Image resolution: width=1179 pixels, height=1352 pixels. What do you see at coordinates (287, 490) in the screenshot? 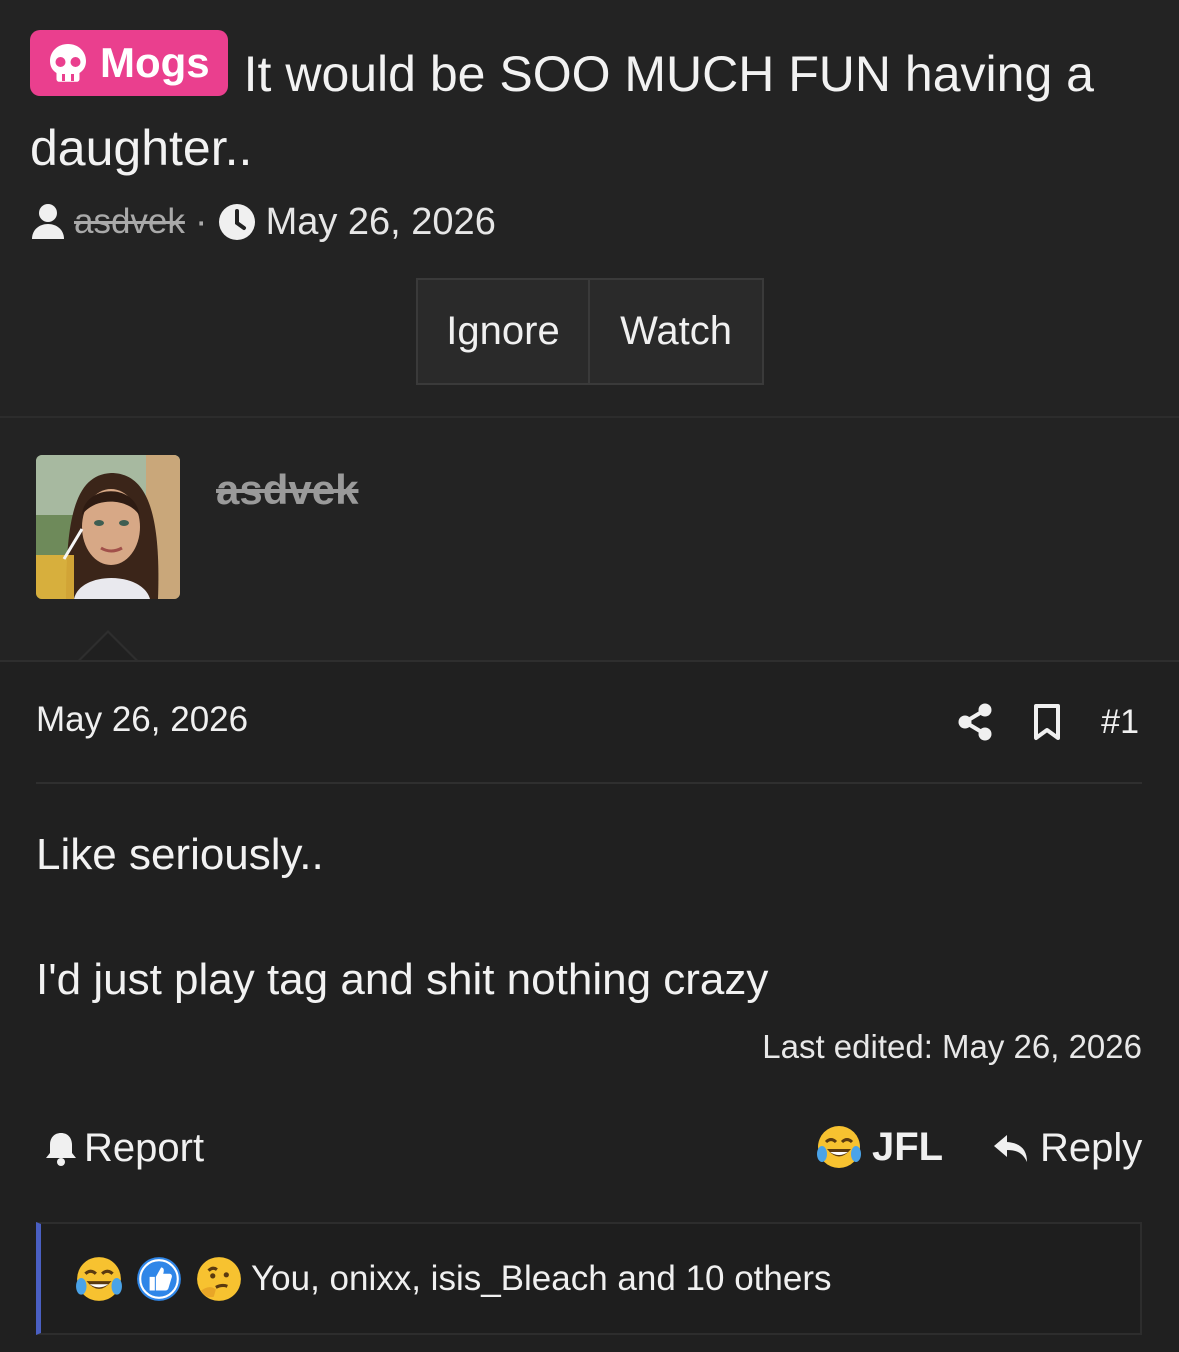
I see `post-username: asdvek` at bounding box center [287, 490].